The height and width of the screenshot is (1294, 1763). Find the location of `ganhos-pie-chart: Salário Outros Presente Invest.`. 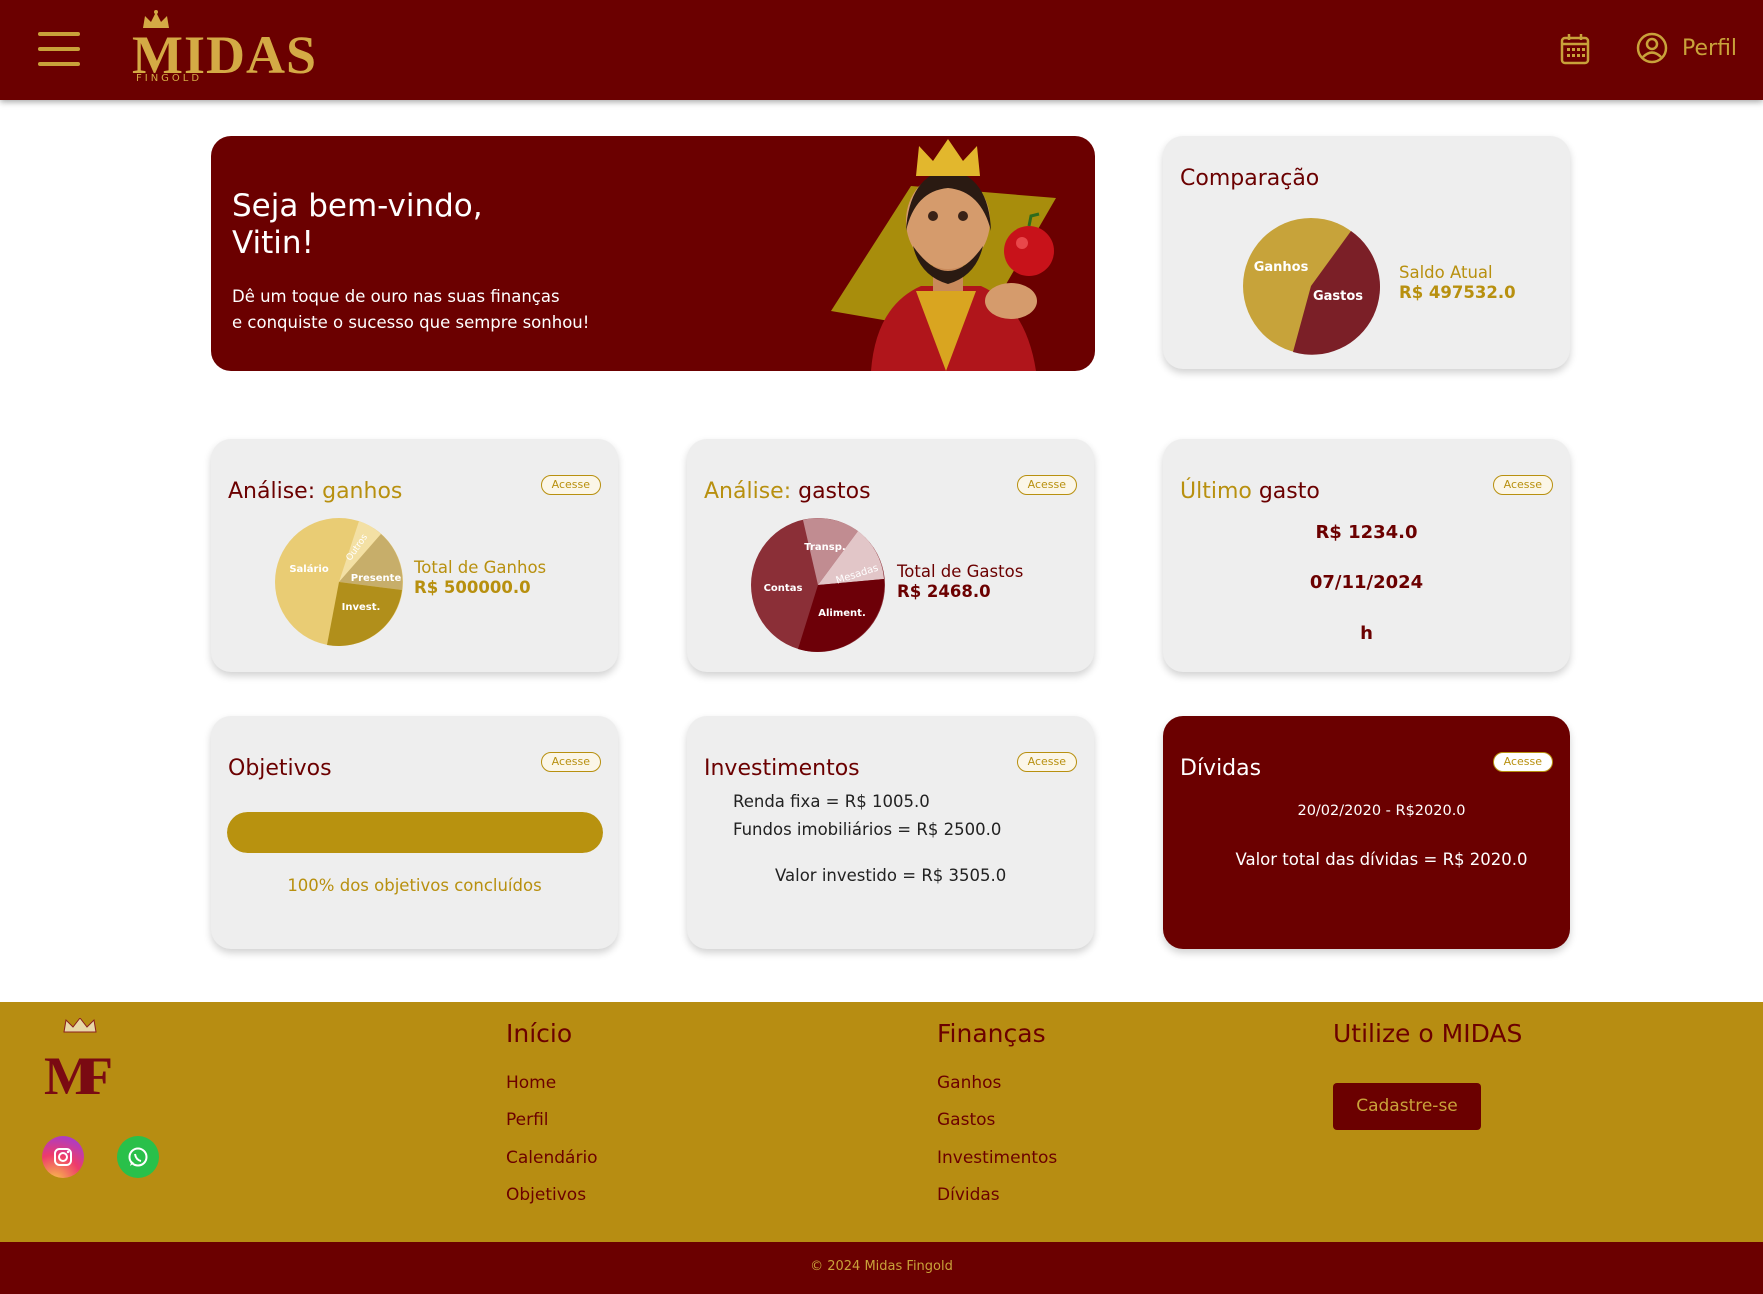

ganhos-pie-chart: Salário Outros Presente Invest. is located at coordinates (339, 582).